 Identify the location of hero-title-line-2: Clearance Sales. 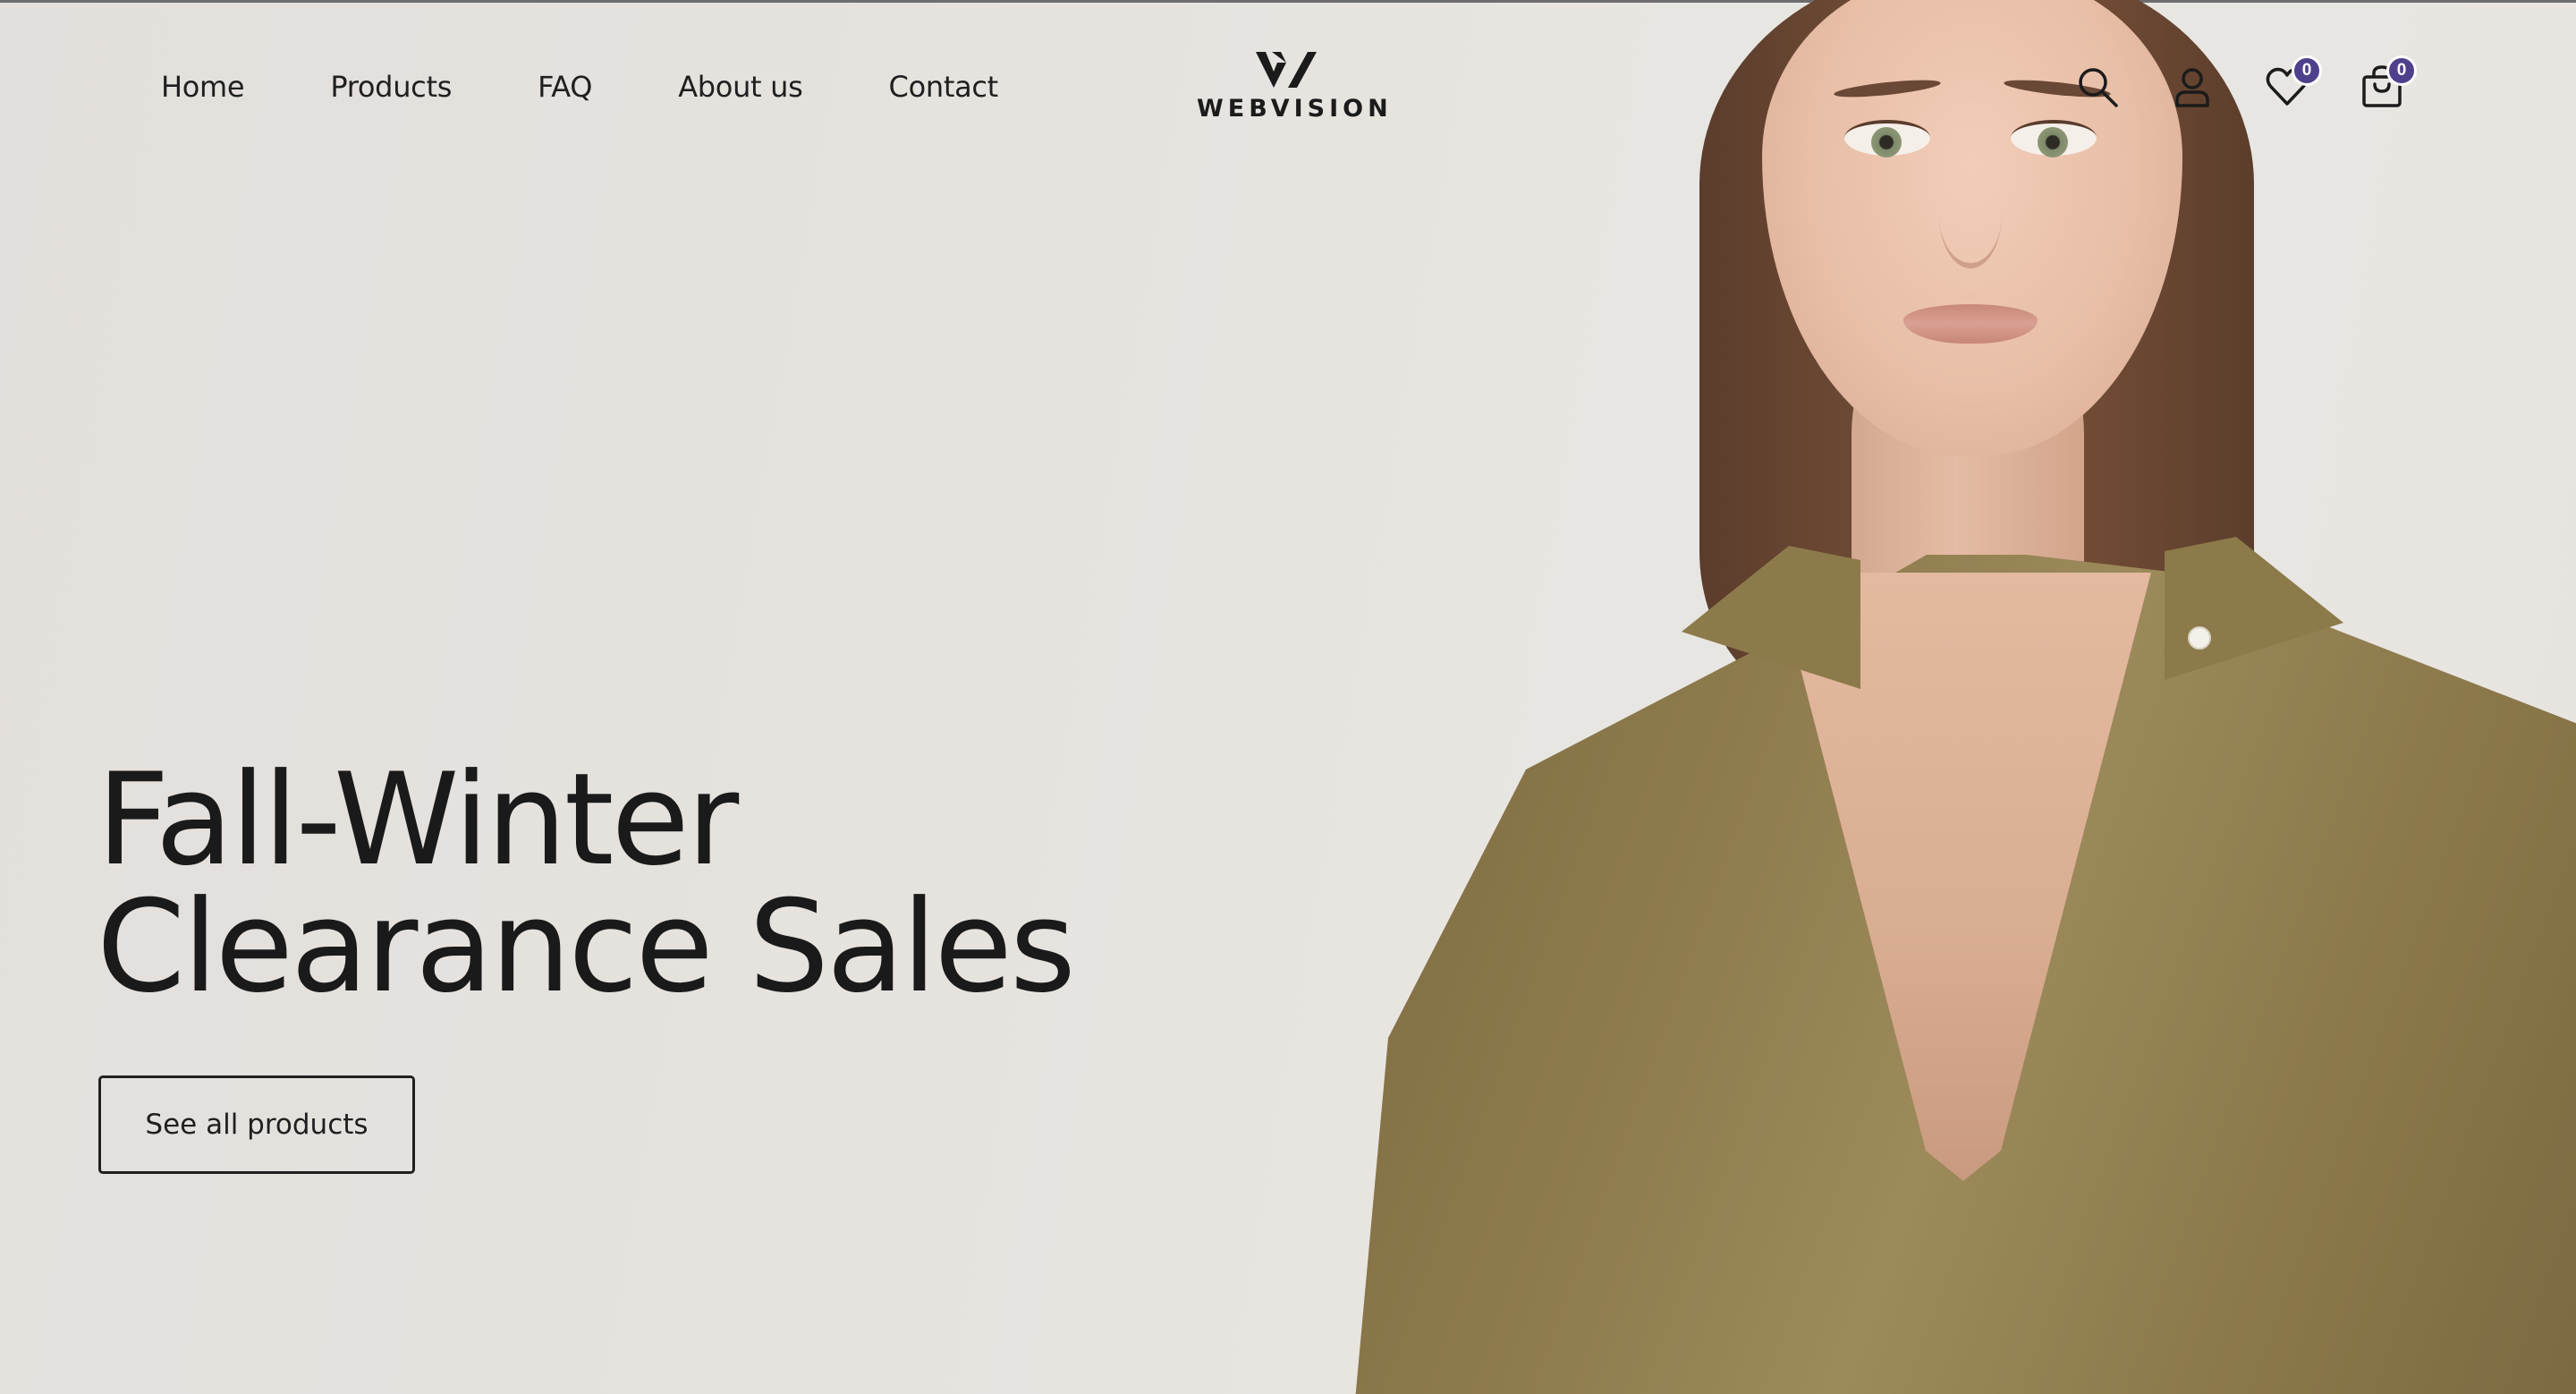
(586, 947).